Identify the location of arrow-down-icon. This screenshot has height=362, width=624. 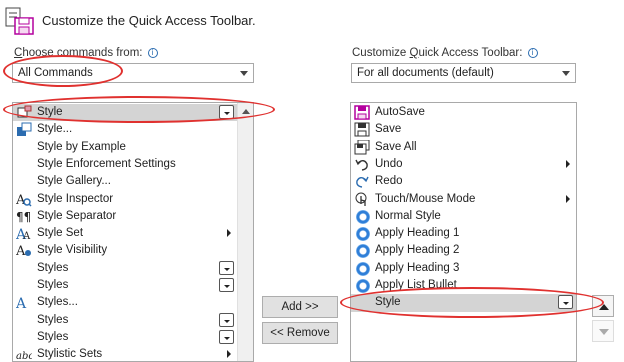
(604, 332).